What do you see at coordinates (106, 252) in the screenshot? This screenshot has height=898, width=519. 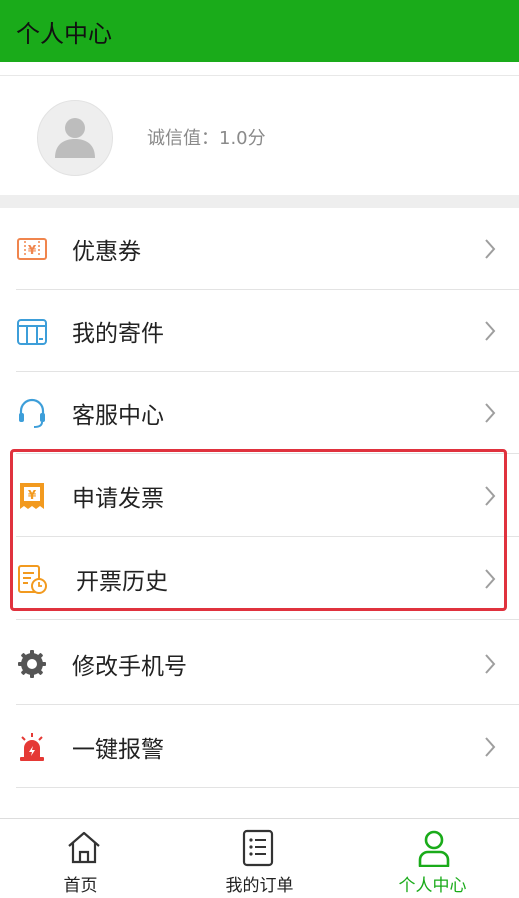 I see `menu-item-label: 优惠券` at bounding box center [106, 252].